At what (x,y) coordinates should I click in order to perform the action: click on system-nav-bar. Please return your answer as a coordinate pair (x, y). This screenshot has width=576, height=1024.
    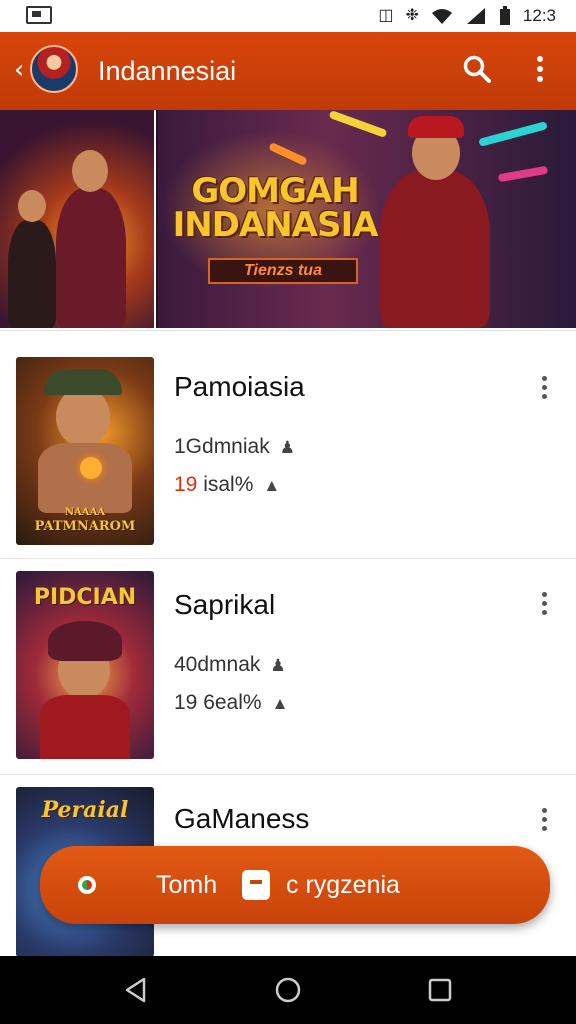
    Looking at the image, I should click on (288, 990).